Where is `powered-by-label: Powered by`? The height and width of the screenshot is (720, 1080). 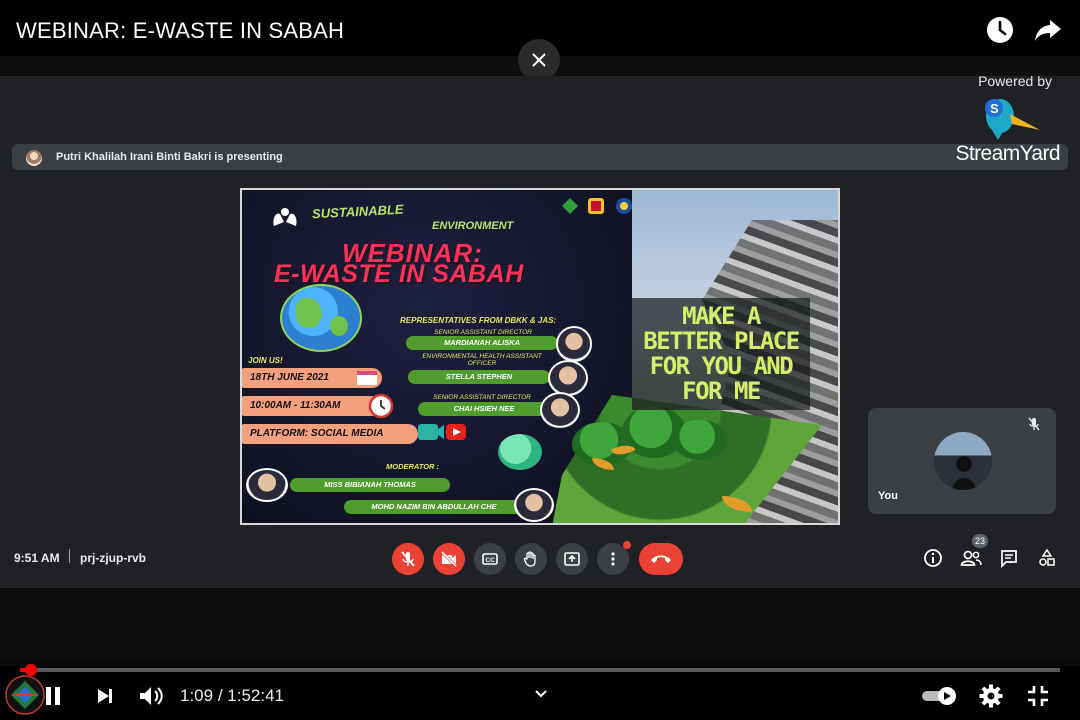 powered-by-label: Powered by is located at coordinates (1015, 81).